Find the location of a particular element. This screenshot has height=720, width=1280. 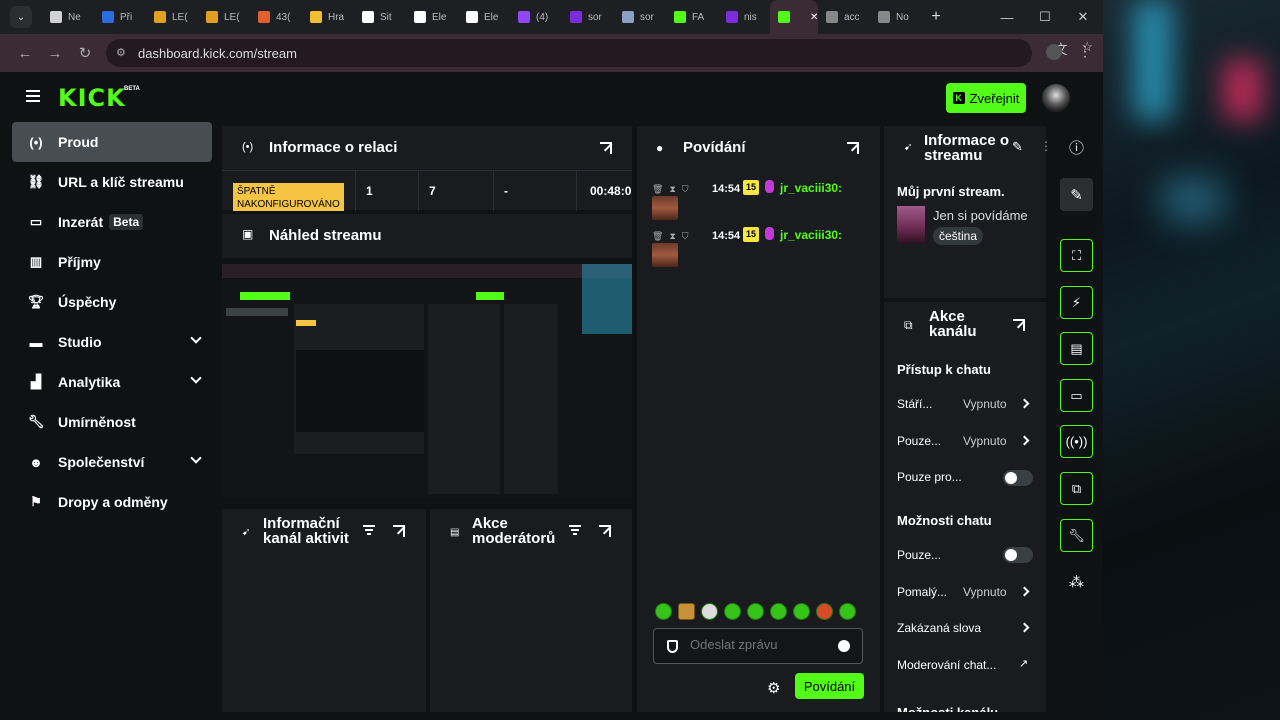

tab: No is located at coordinates (896, 17).